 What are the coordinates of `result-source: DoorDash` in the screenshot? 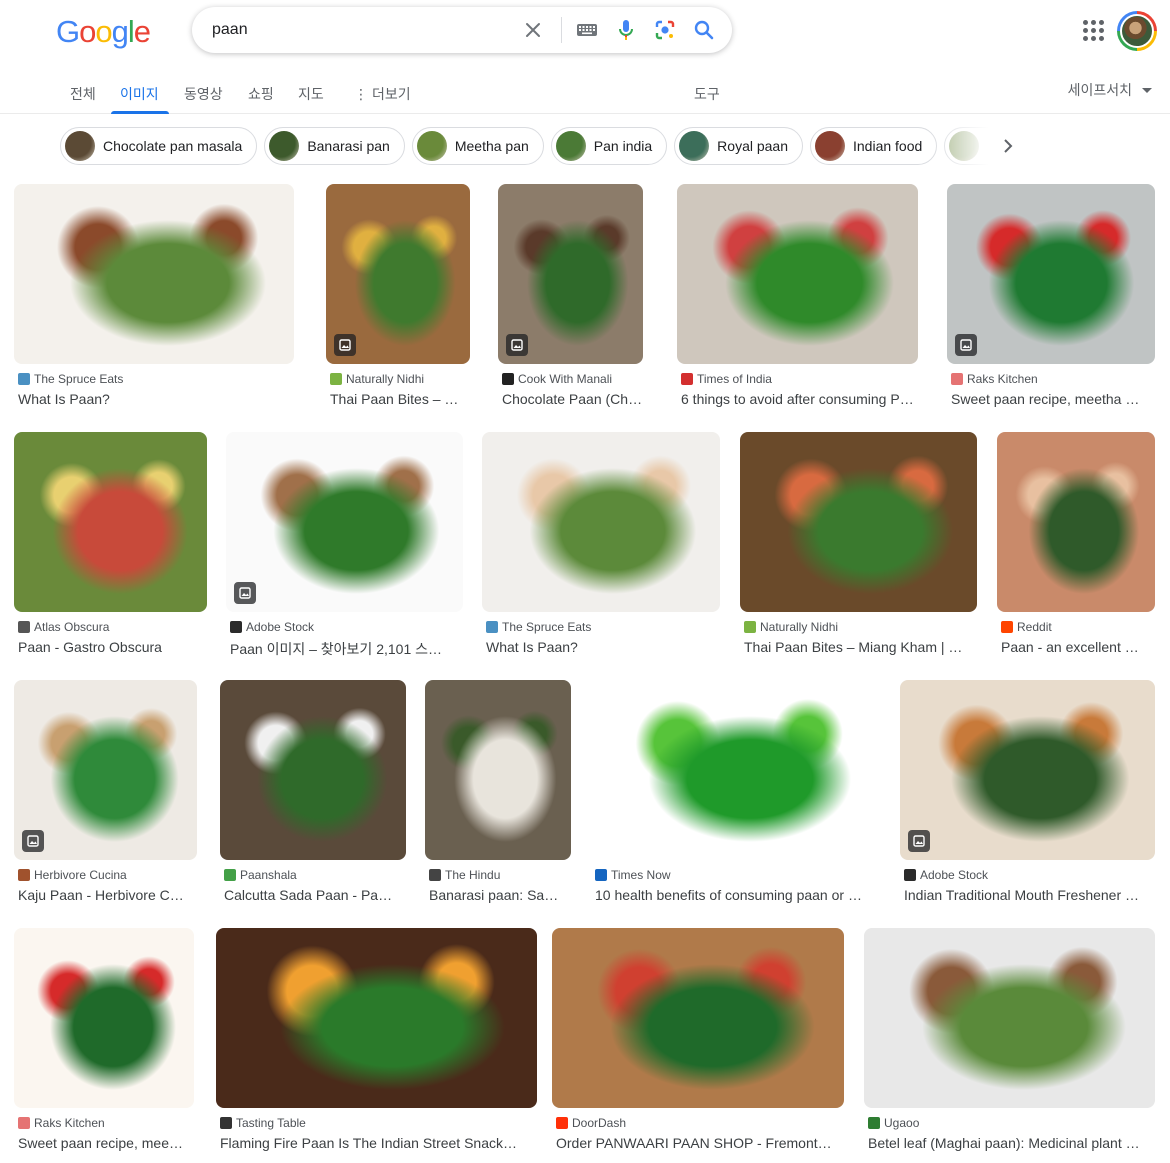 It's located at (591, 1123).